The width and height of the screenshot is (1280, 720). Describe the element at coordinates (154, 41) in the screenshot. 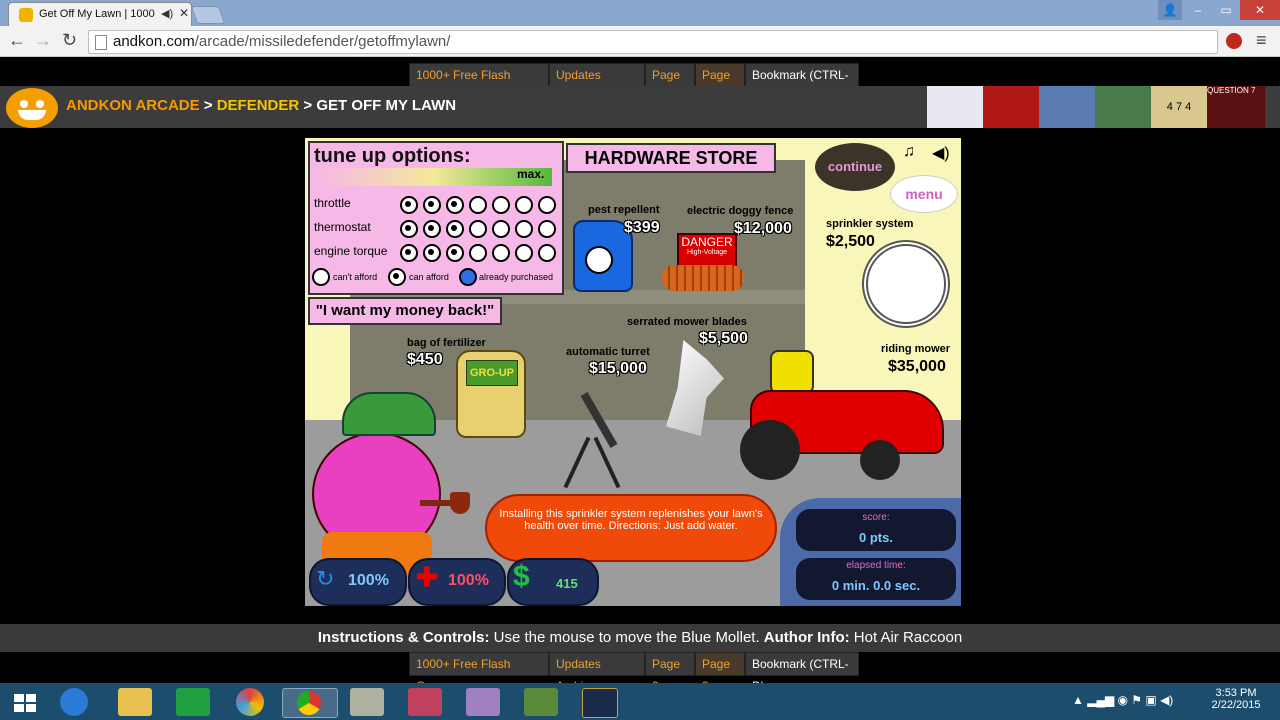

I see `url-host: andkon.com` at that location.